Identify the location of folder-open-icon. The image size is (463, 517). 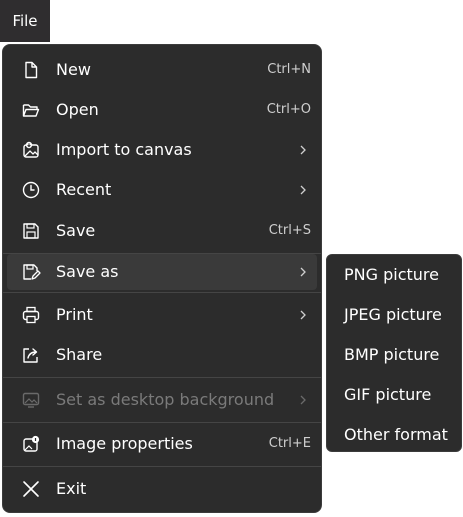
(31, 110).